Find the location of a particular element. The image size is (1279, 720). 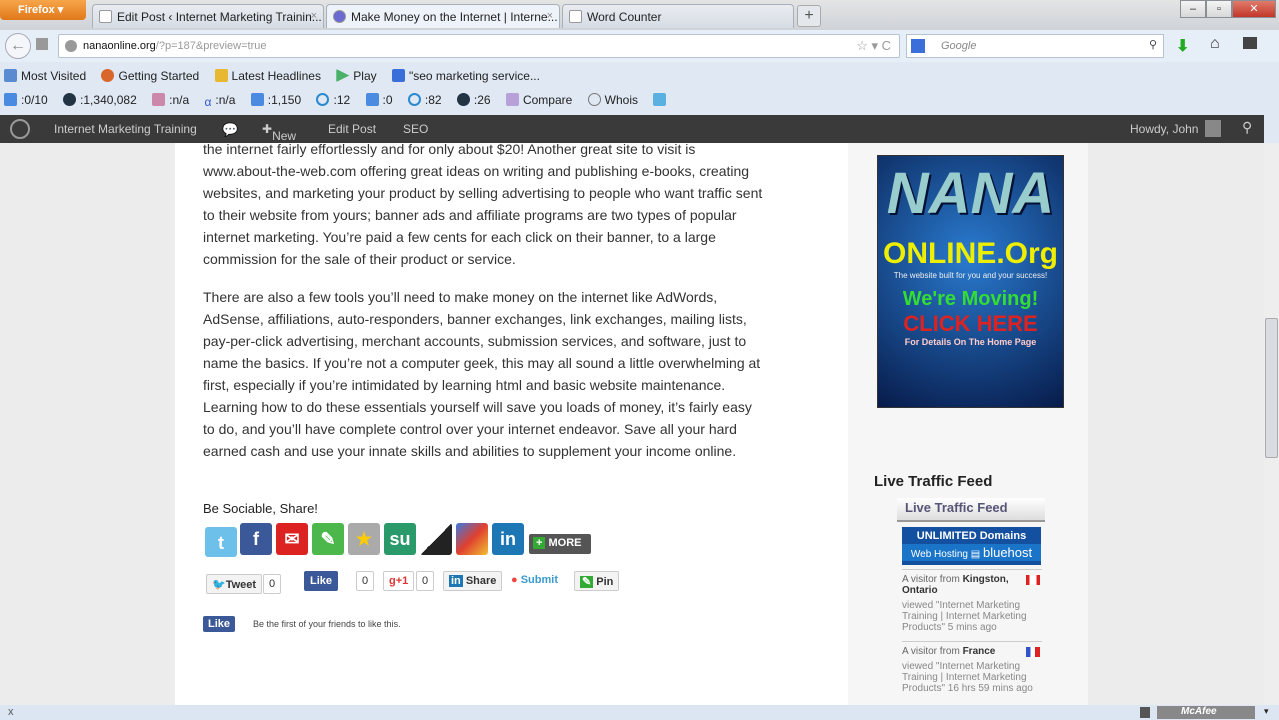

bookmark-latest-headlines: Latest Headlines is located at coordinates (270, 76).